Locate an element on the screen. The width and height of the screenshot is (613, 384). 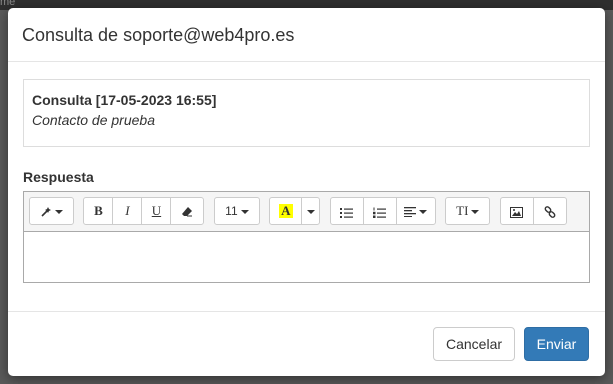
bold-button: B is located at coordinates (98, 211).